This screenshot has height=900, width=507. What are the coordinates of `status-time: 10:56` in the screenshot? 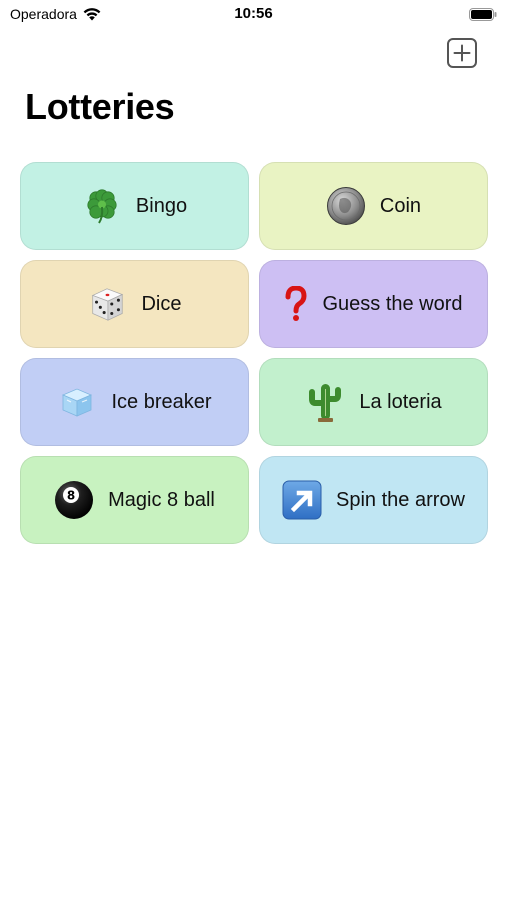 It's located at (253, 13).